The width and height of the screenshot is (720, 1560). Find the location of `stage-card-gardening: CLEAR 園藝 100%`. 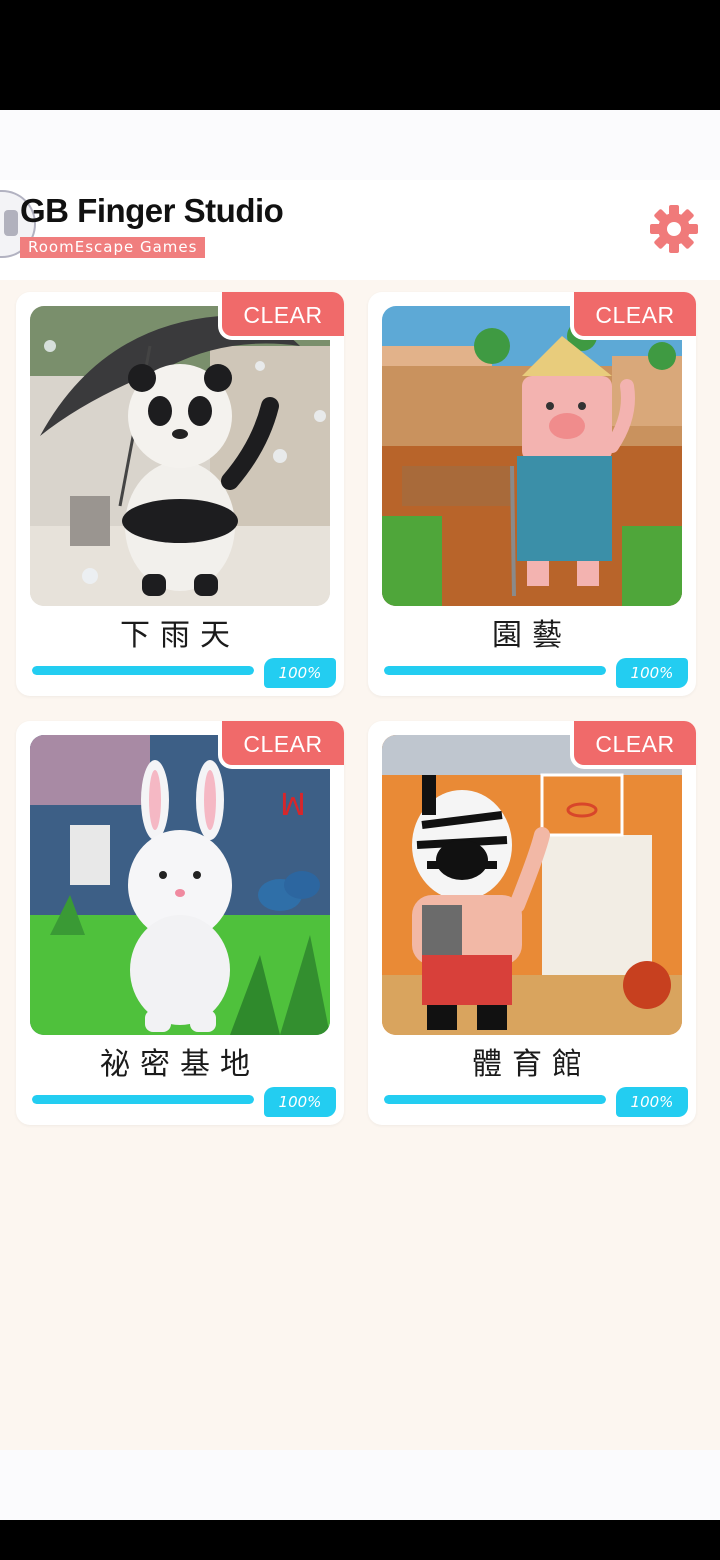

stage-card-gardening: CLEAR 園藝 100% is located at coordinates (532, 494).